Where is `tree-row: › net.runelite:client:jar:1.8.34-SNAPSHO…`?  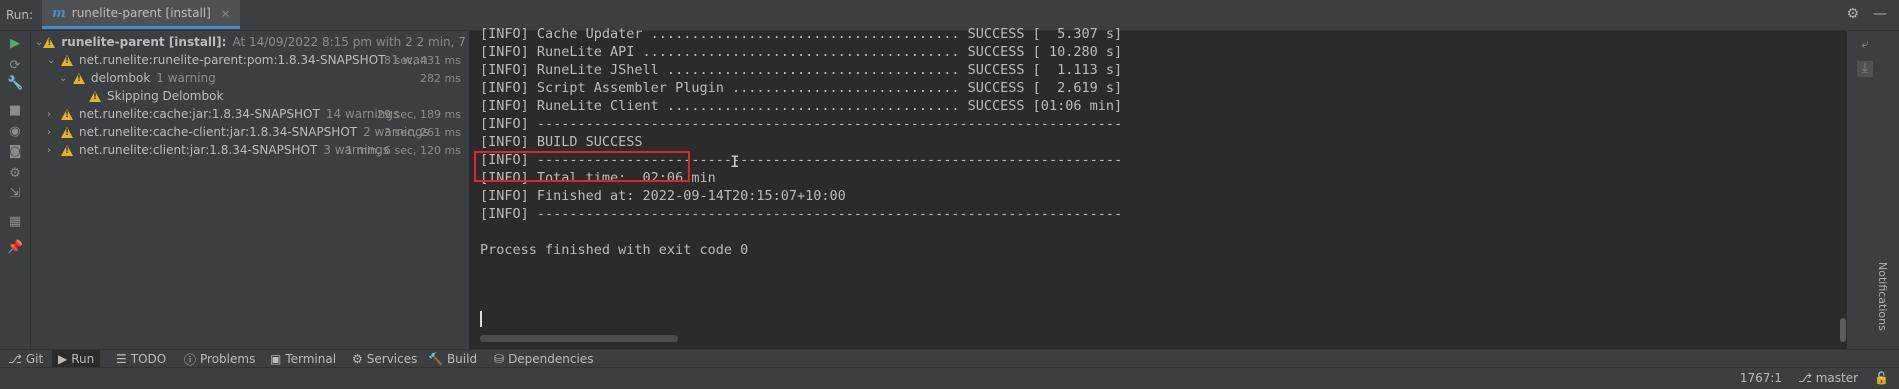 tree-row: › net.runelite:client:jar:1.8.34-SNAPSHO… is located at coordinates (258, 150).